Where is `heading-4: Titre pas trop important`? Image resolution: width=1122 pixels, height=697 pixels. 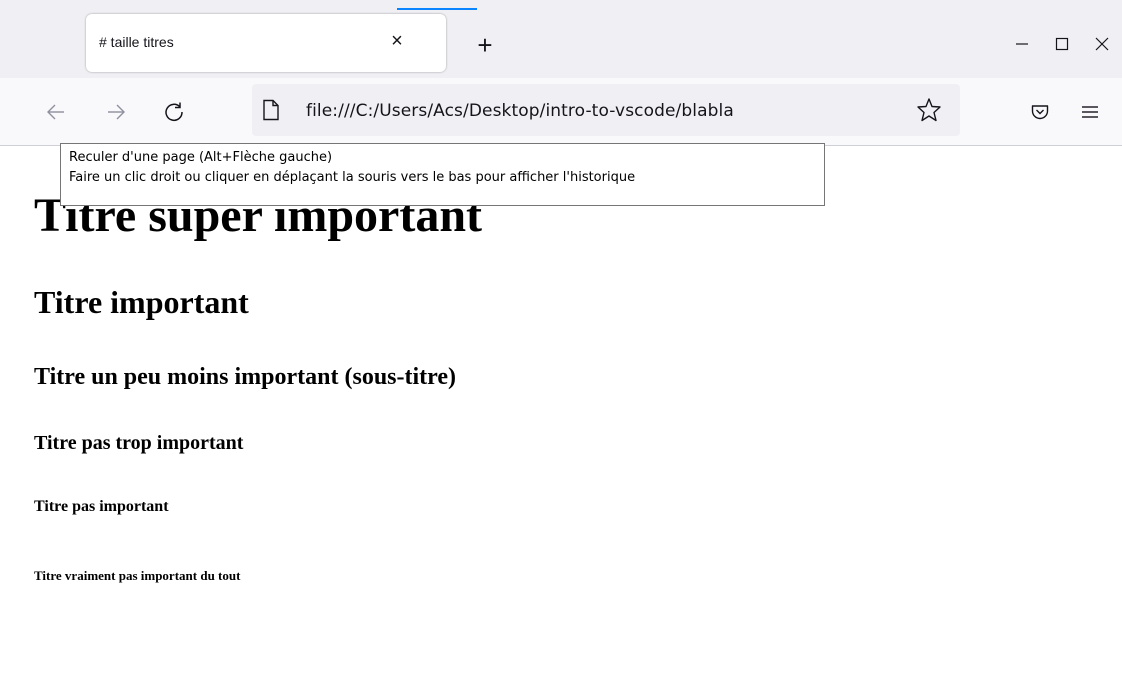 heading-4: Titre pas trop important is located at coordinates (139, 443).